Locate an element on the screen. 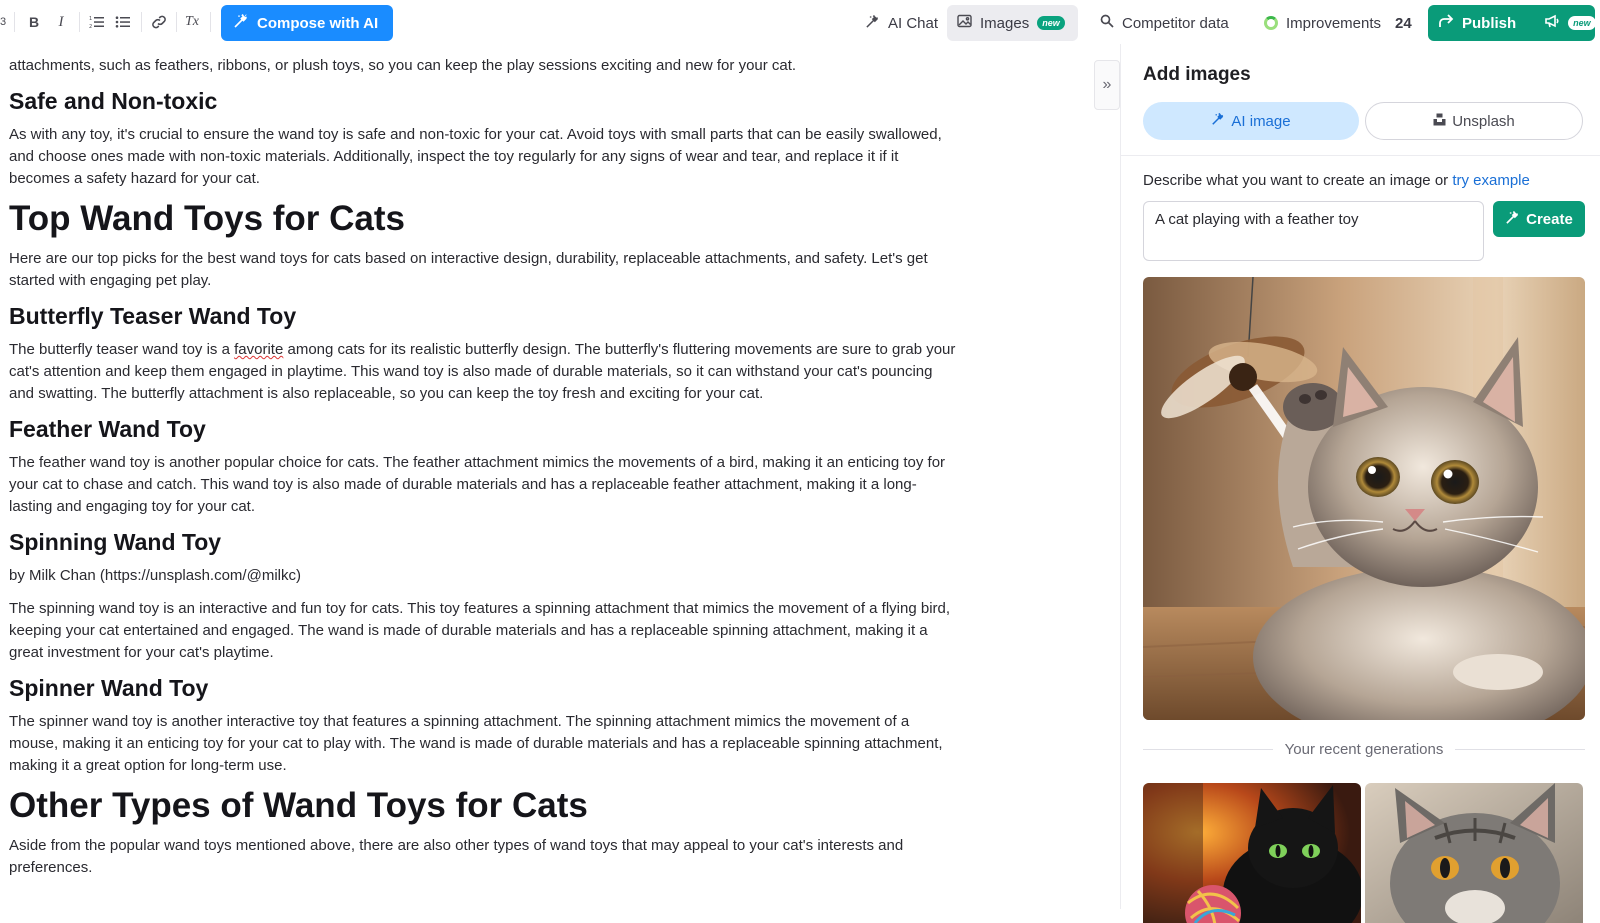 The image size is (1600, 923). recent-generations-header: Your recent generations is located at coordinates (1364, 749).